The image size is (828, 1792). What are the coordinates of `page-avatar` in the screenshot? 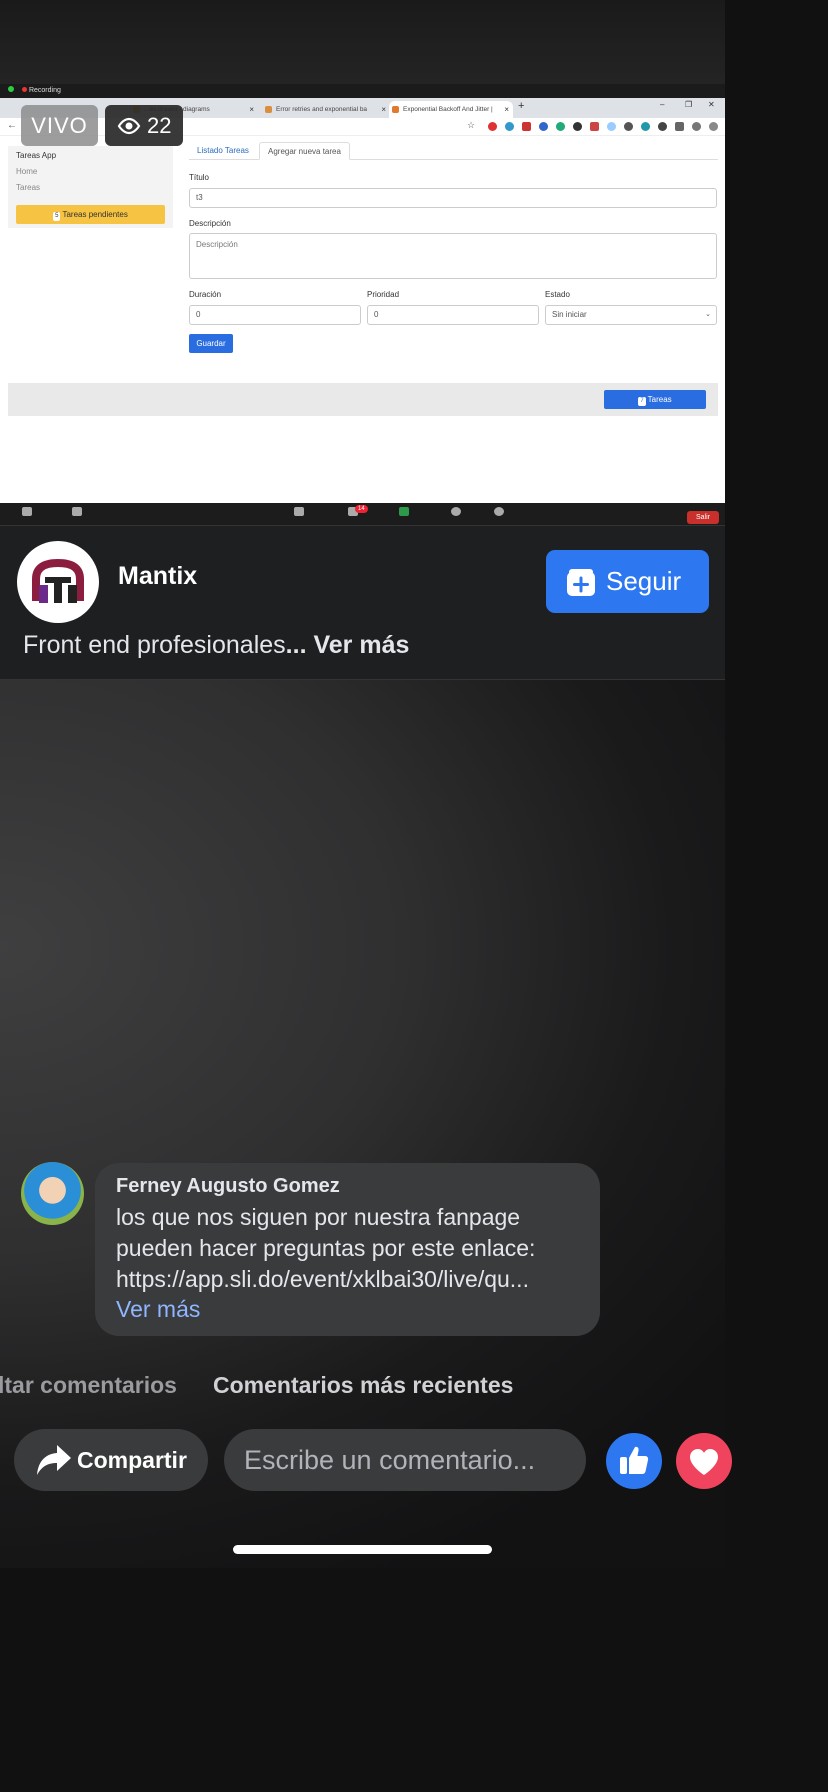 It's located at (58, 582).